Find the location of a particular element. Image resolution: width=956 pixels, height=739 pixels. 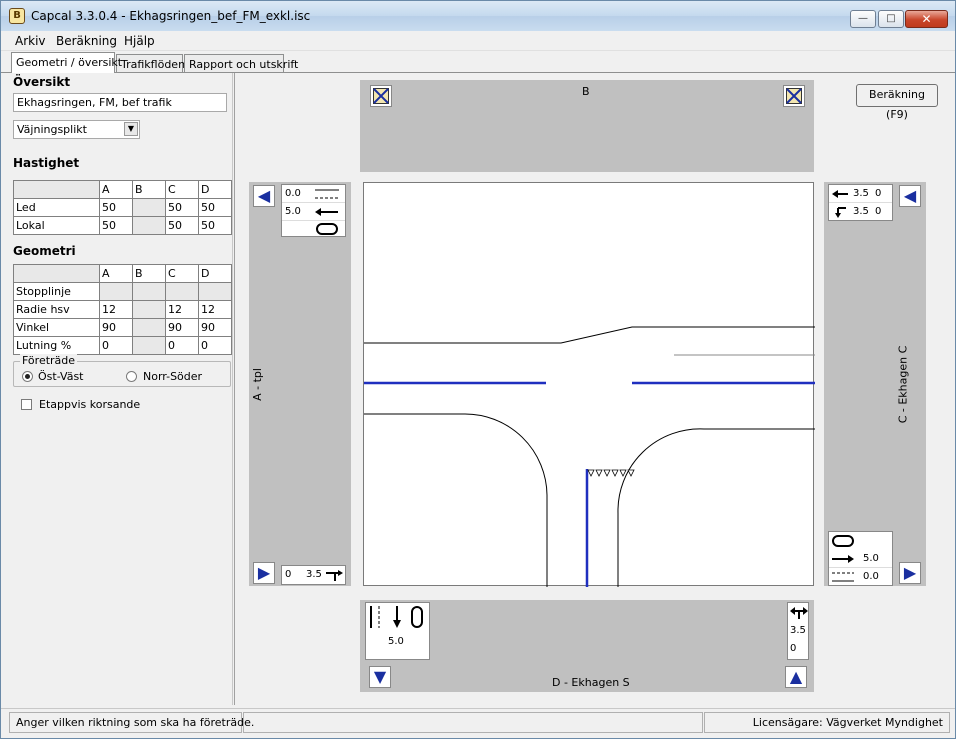

speed-cell is located at coordinates (149, 207).